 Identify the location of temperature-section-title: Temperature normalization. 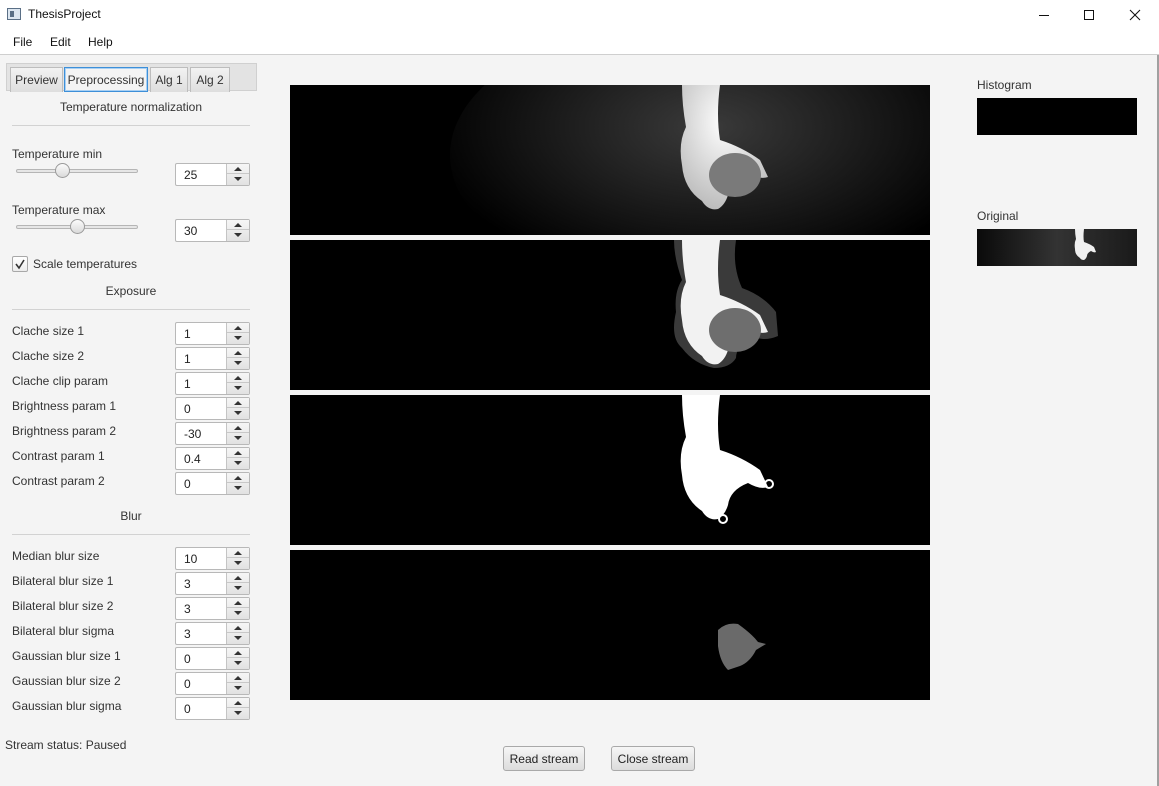
(131, 107).